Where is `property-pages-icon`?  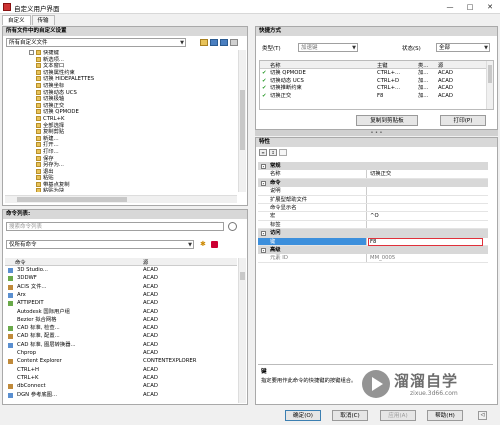
property-pages-icon is located at coordinates (283, 152).